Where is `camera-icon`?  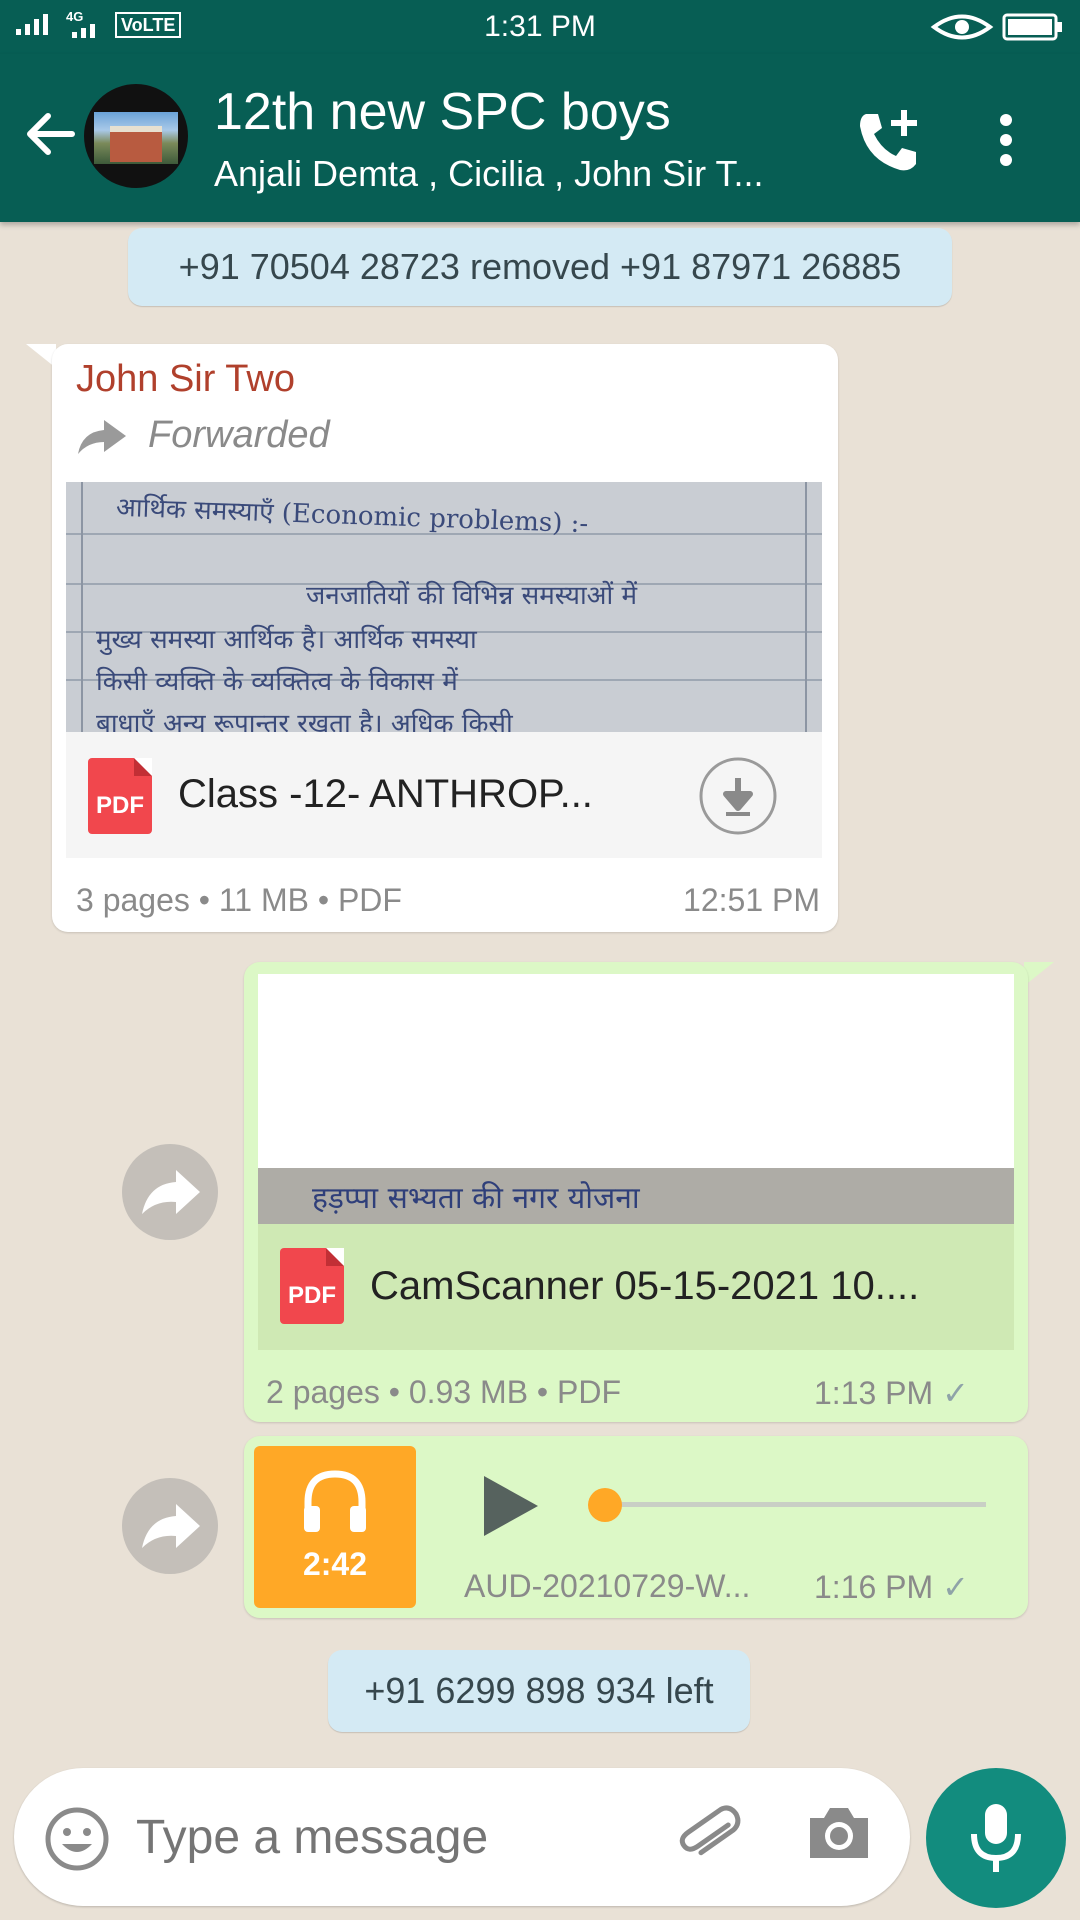
camera-icon is located at coordinates (839, 1833).